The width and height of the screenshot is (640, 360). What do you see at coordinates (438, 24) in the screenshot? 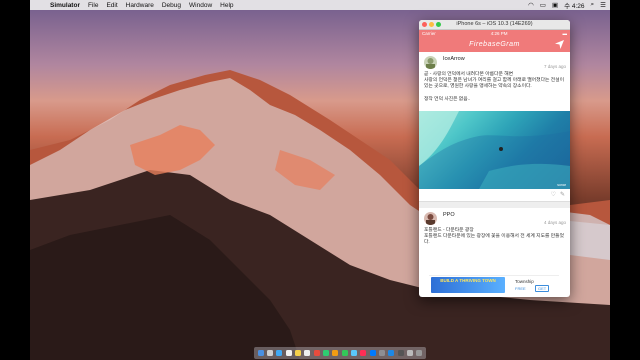
I see `zoom-button` at bounding box center [438, 24].